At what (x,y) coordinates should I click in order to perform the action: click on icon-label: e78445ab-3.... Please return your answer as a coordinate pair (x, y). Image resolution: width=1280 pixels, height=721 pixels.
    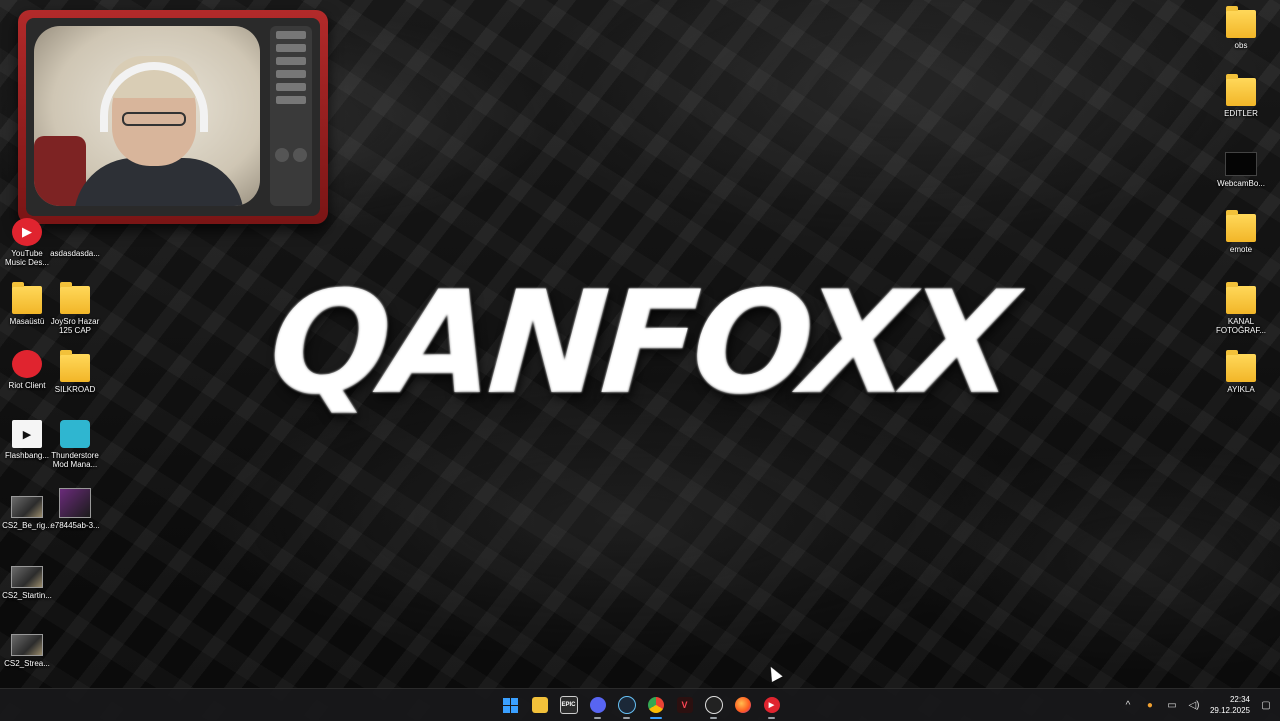
    Looking at the image, I should click on (75, 525).